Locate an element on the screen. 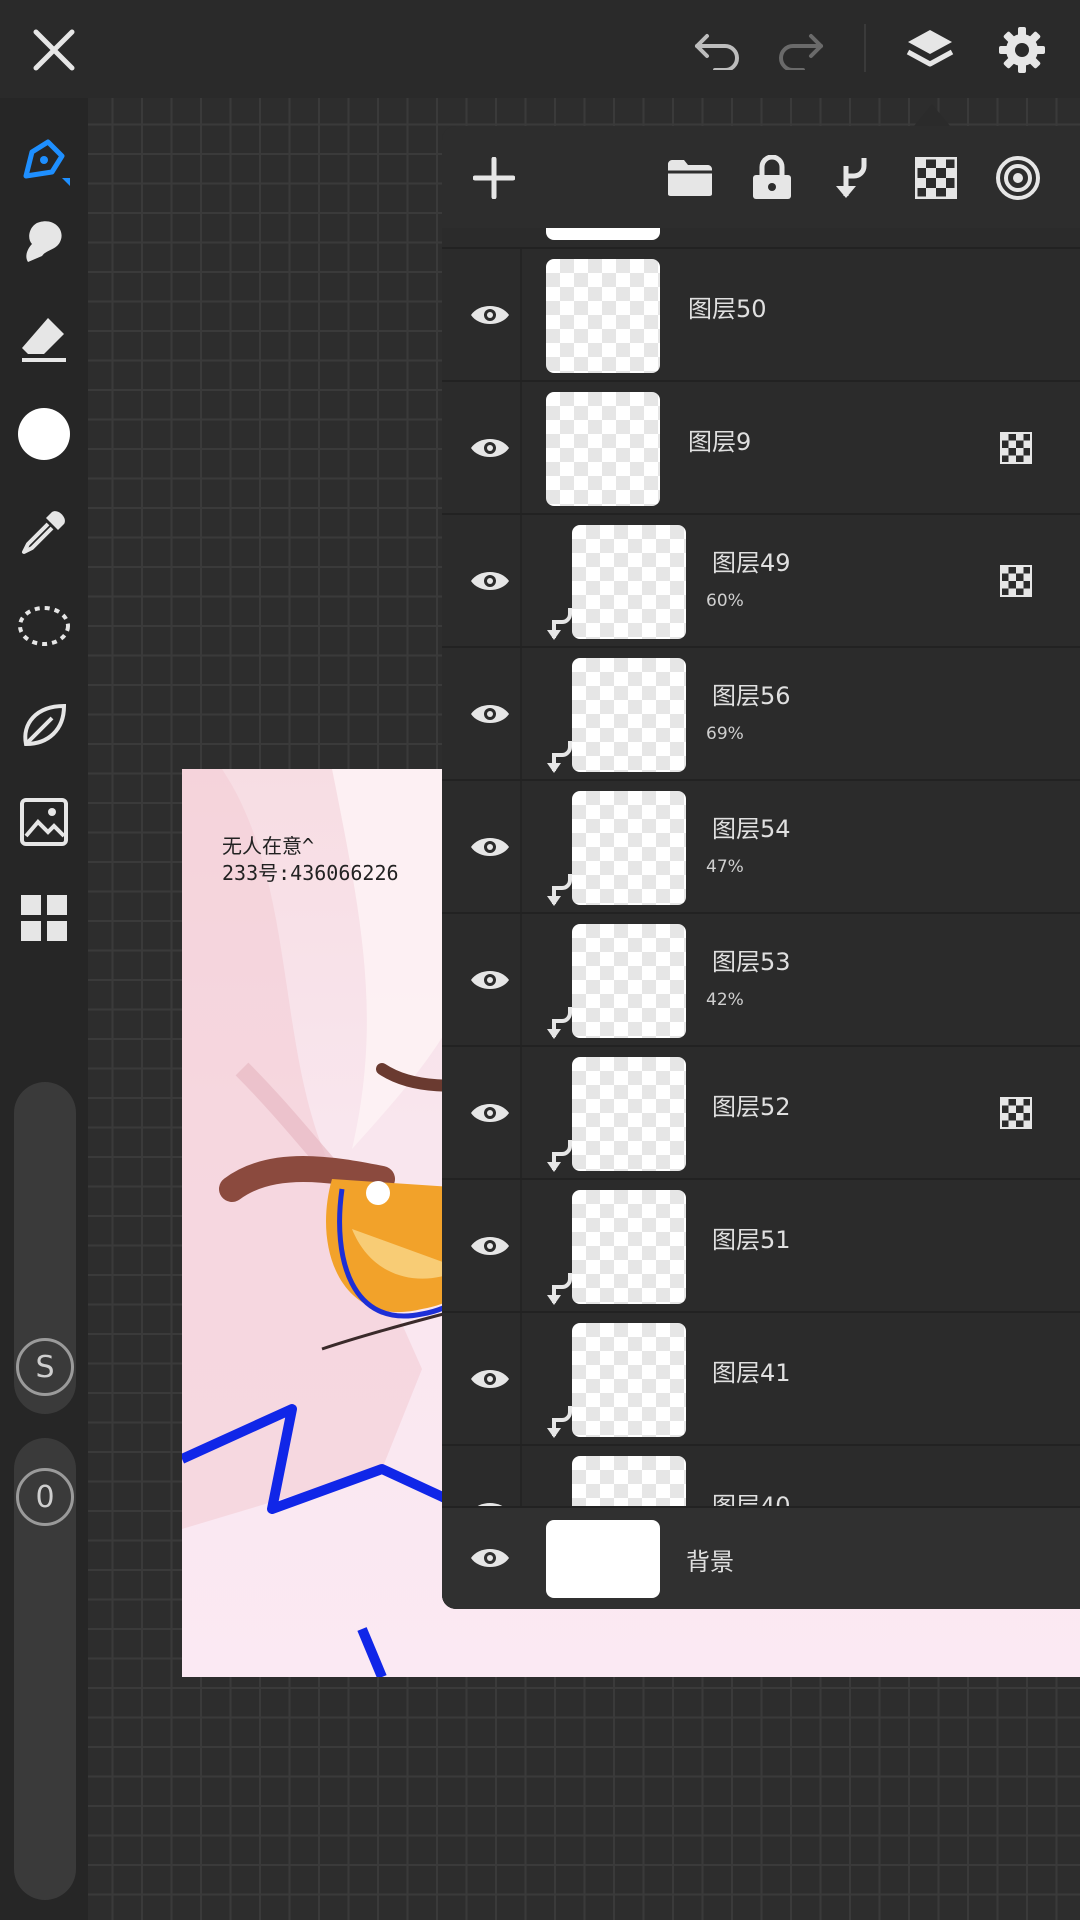 Image resolution: width=1080 pixels, height=1920 pixels. opacity-label: 0 is located at coordinates (45, 1497).